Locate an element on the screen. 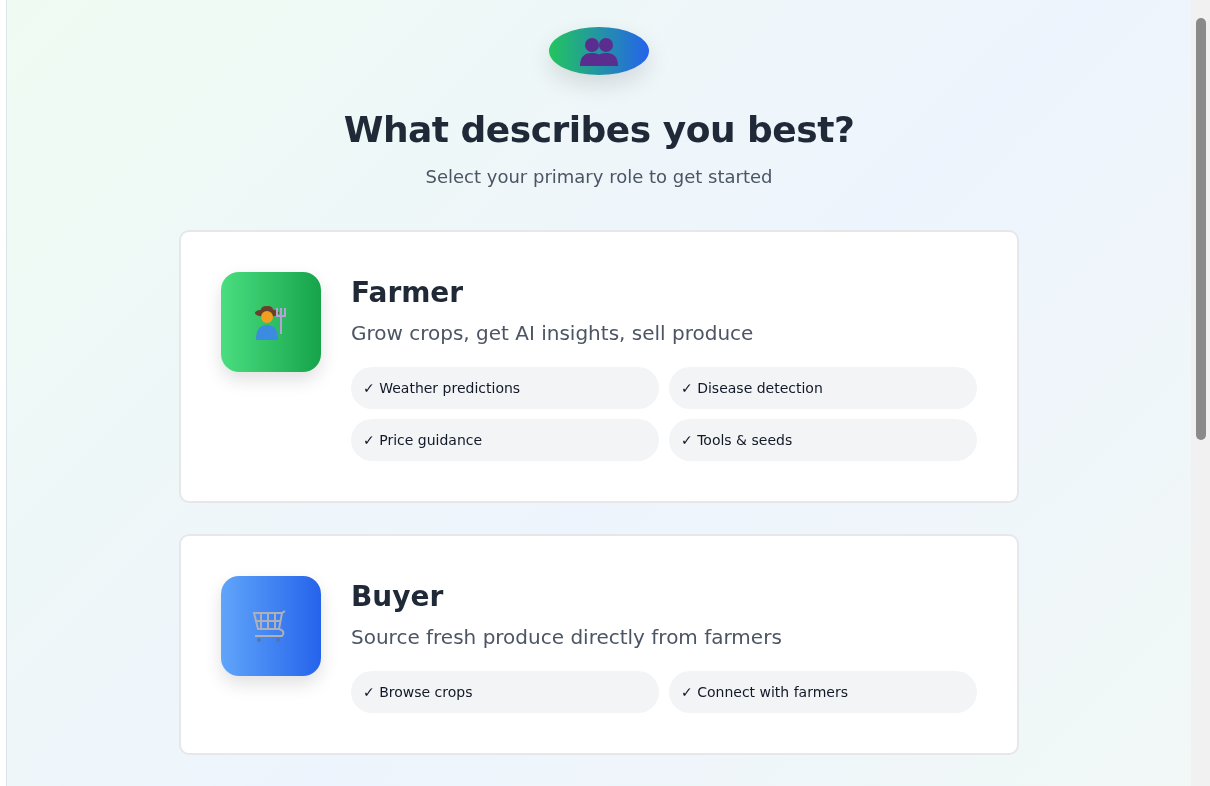 The image size is (1210, 786). role-name: Farmer is located at coordinates (408, 292).